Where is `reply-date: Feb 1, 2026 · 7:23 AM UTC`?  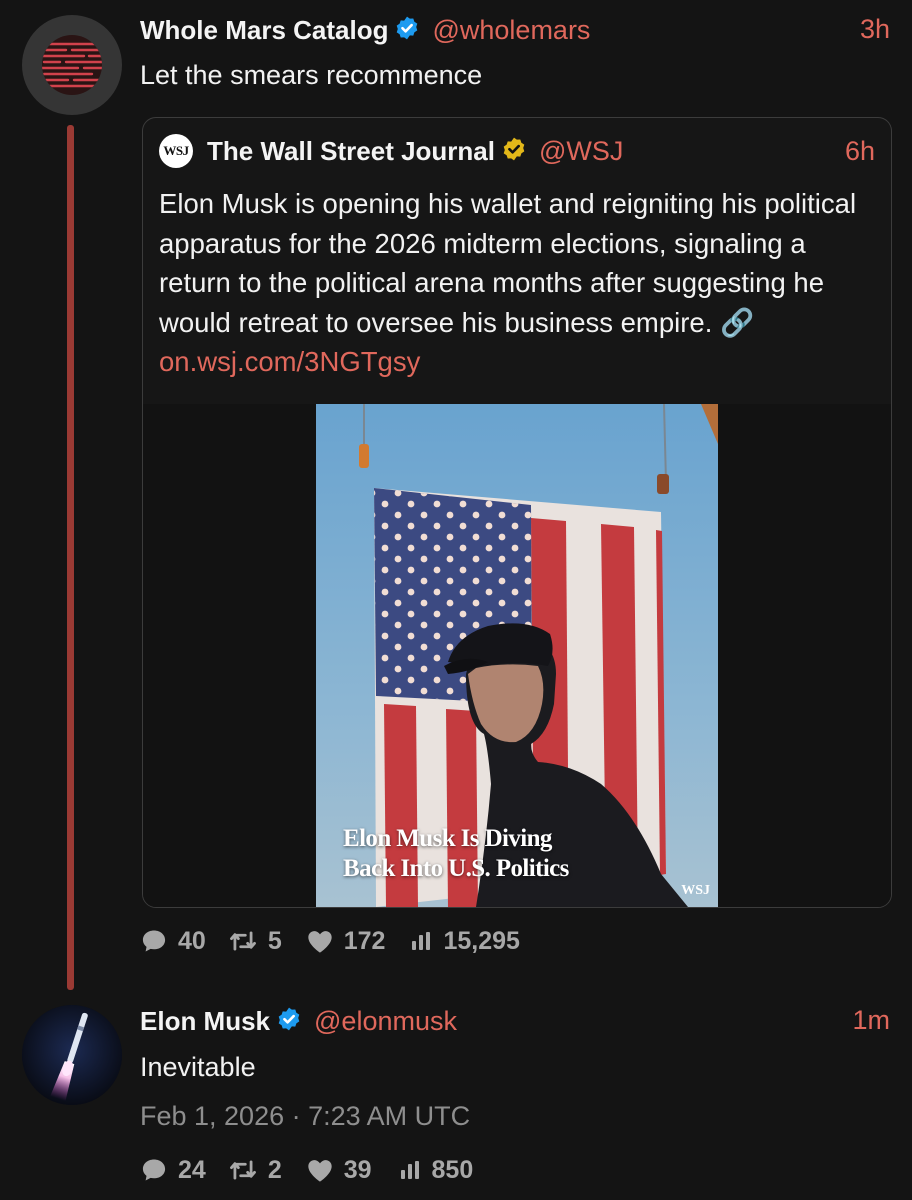
reply-date: Feb 1, 2026 · 7:23 AM UTC is located at coordinates (305, 1116).